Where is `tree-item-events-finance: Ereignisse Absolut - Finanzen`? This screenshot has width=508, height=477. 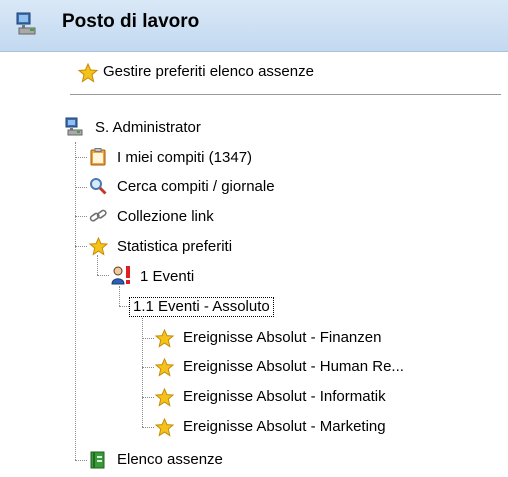 tree-item-events-finance: Ereignisse Absolut - Finanzen is located at coordinates (282, 338).